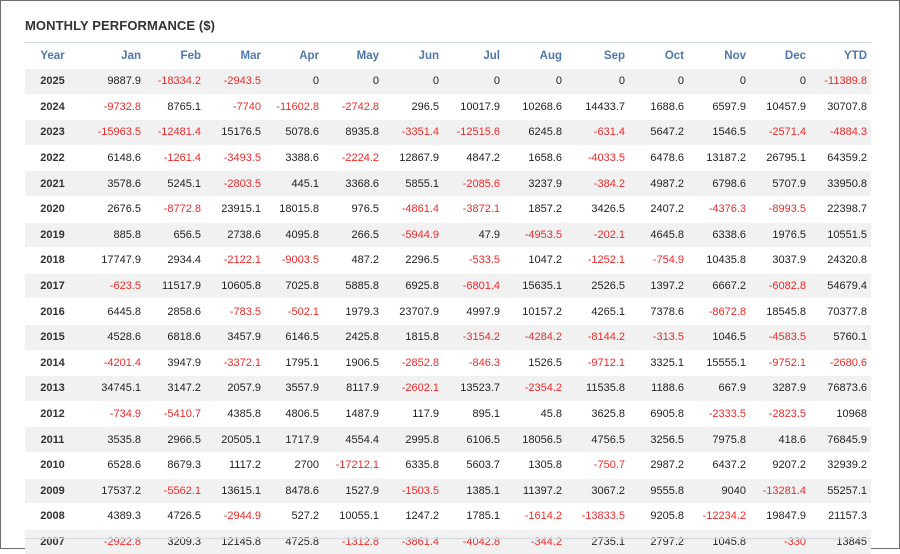 Image resolution: width=900 pixels, height=554 pixels. I want to click on cell-jun: 2296.5, so click(413, 261).